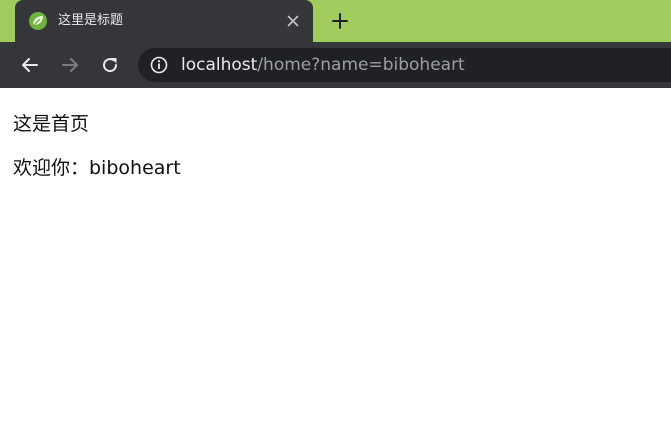  What do you see at coordinates (110, 65) in the screenshot?
I see `reload-icon` at bounding box center [110, 65].